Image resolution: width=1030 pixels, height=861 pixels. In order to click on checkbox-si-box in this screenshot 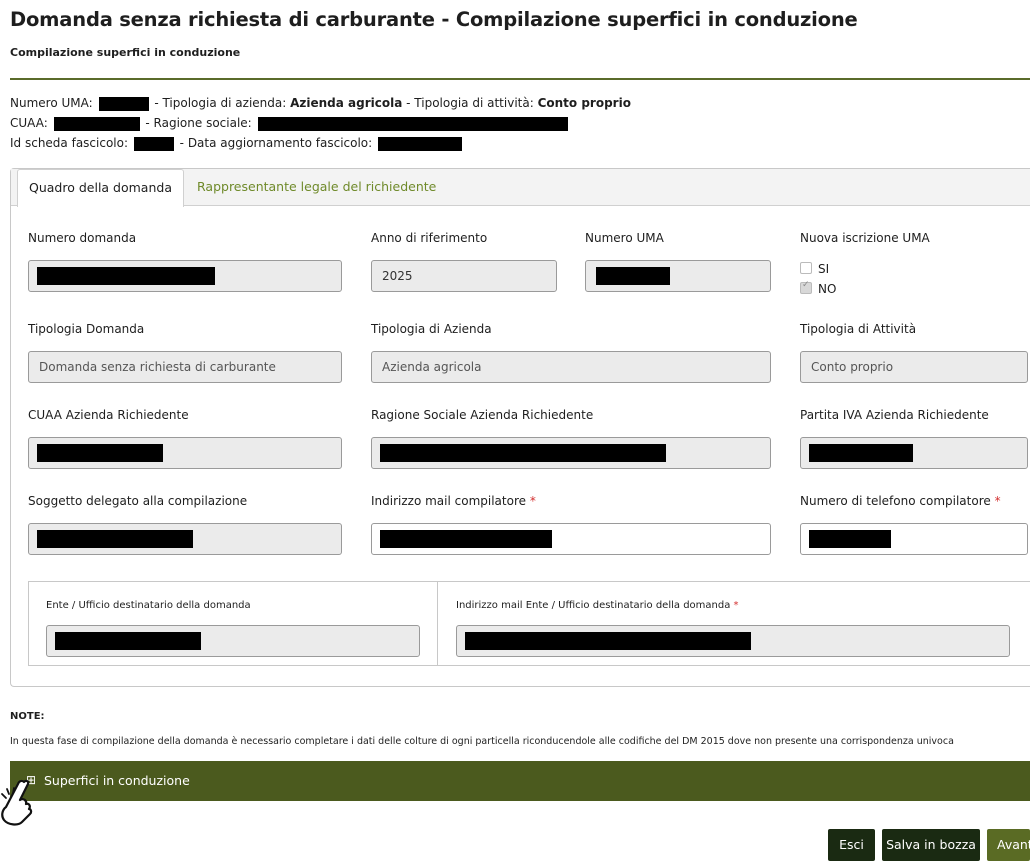, I will do `click(806, 268)`.